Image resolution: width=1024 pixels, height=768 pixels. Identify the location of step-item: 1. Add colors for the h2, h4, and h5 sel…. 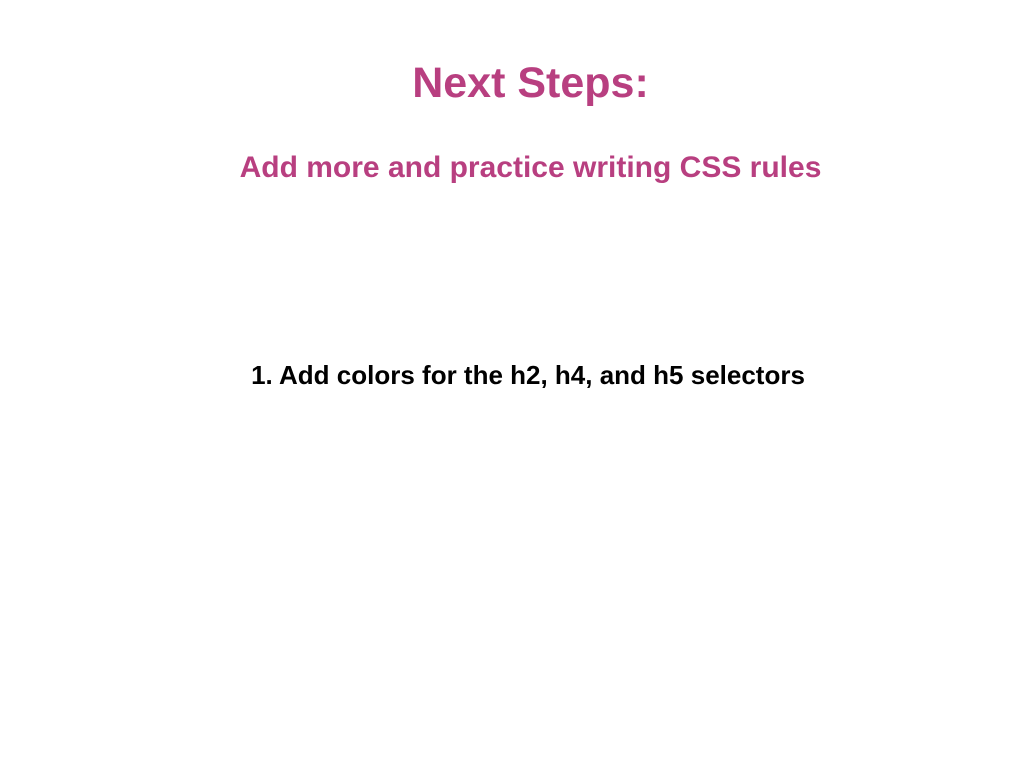
(528, 375).